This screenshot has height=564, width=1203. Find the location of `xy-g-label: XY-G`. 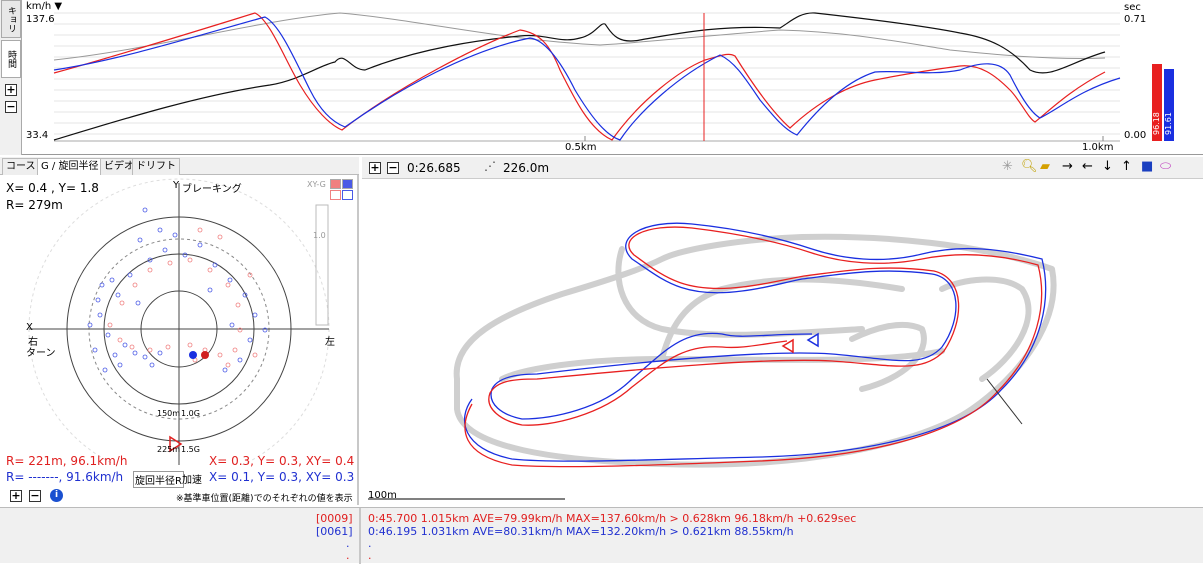

xy-g-label: XY-G is located at coordinates (316, 184).